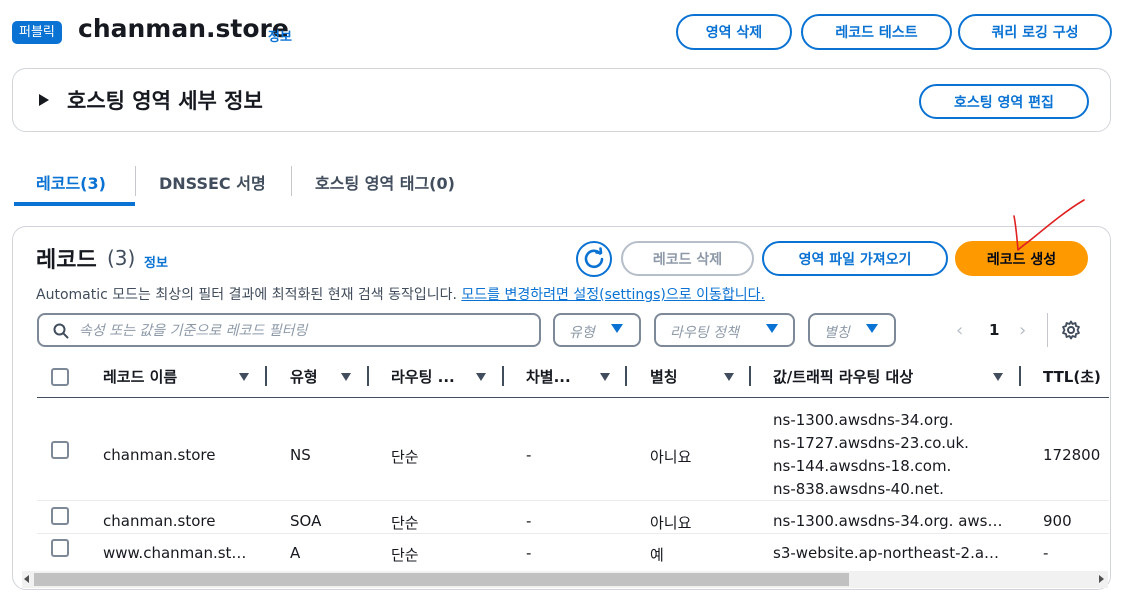 Image resolution: width=1136 pixels, height=592 pixels. What do you see at coordinates (664, 376) in the screenshot?
I see `column-header-alias: 별칭` at bounding box center [664, 376].